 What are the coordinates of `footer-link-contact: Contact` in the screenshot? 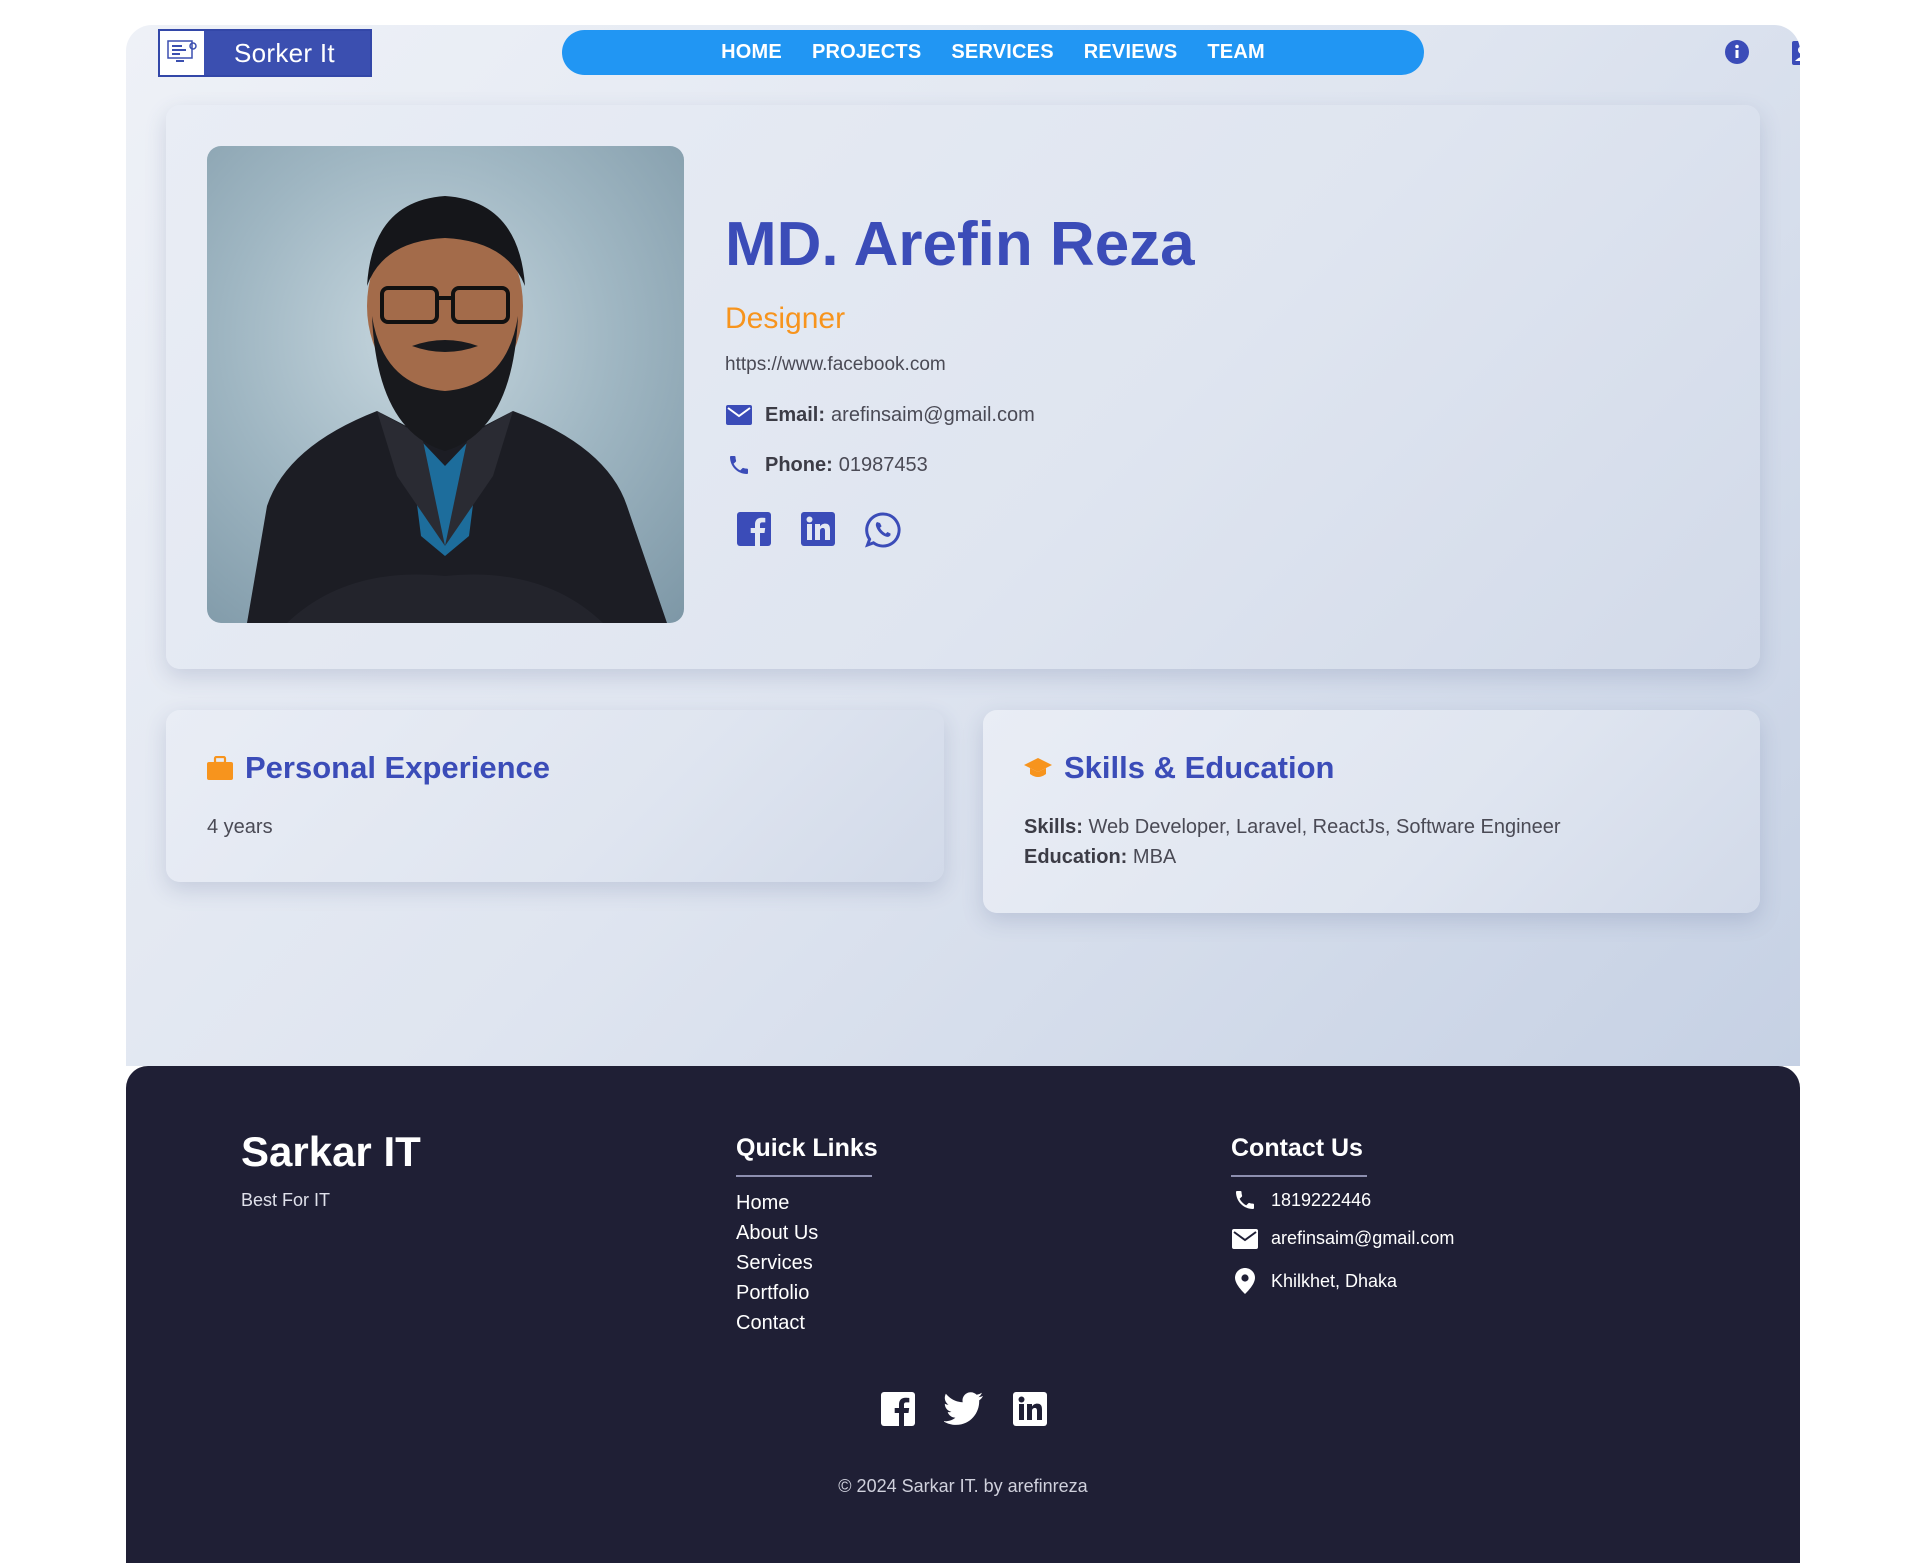 It's located at (777, 1323).